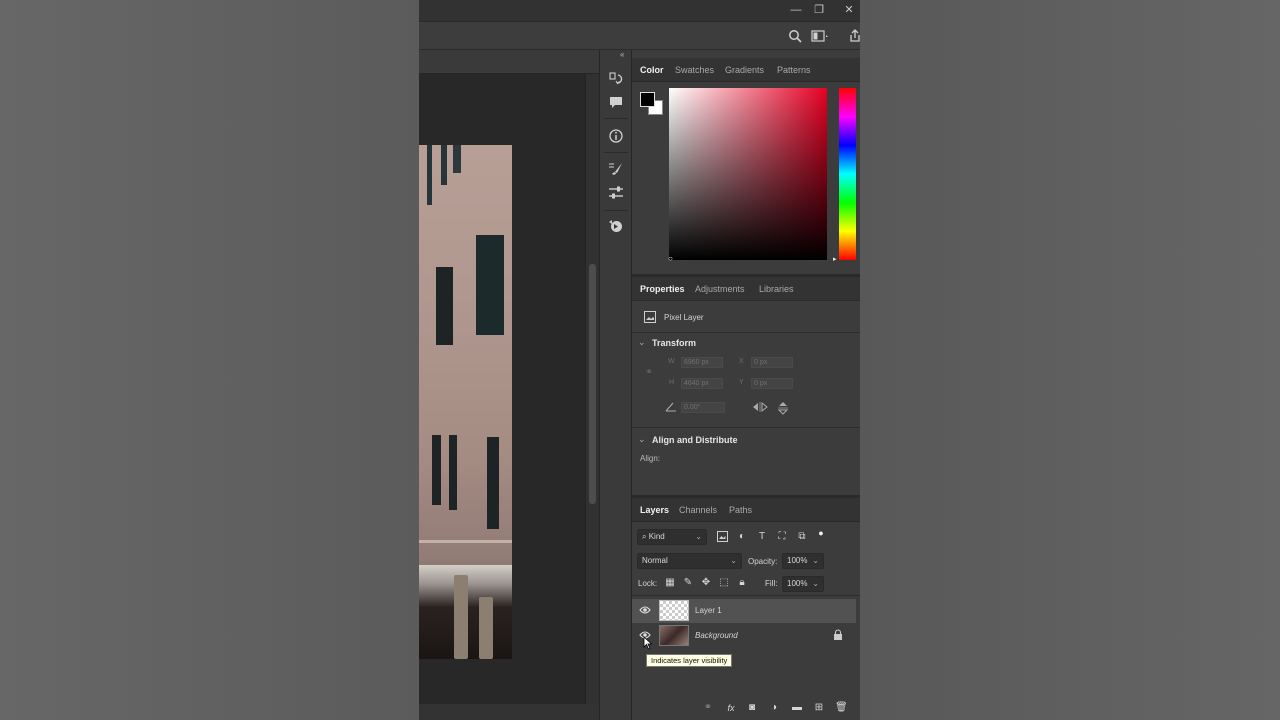 This screenshot has height=720, width=1280. Describe the element at coordinates (689, 660) in the screenshot. I see `layer-visibility-tooltip: Indicates layer visibility` at that location.